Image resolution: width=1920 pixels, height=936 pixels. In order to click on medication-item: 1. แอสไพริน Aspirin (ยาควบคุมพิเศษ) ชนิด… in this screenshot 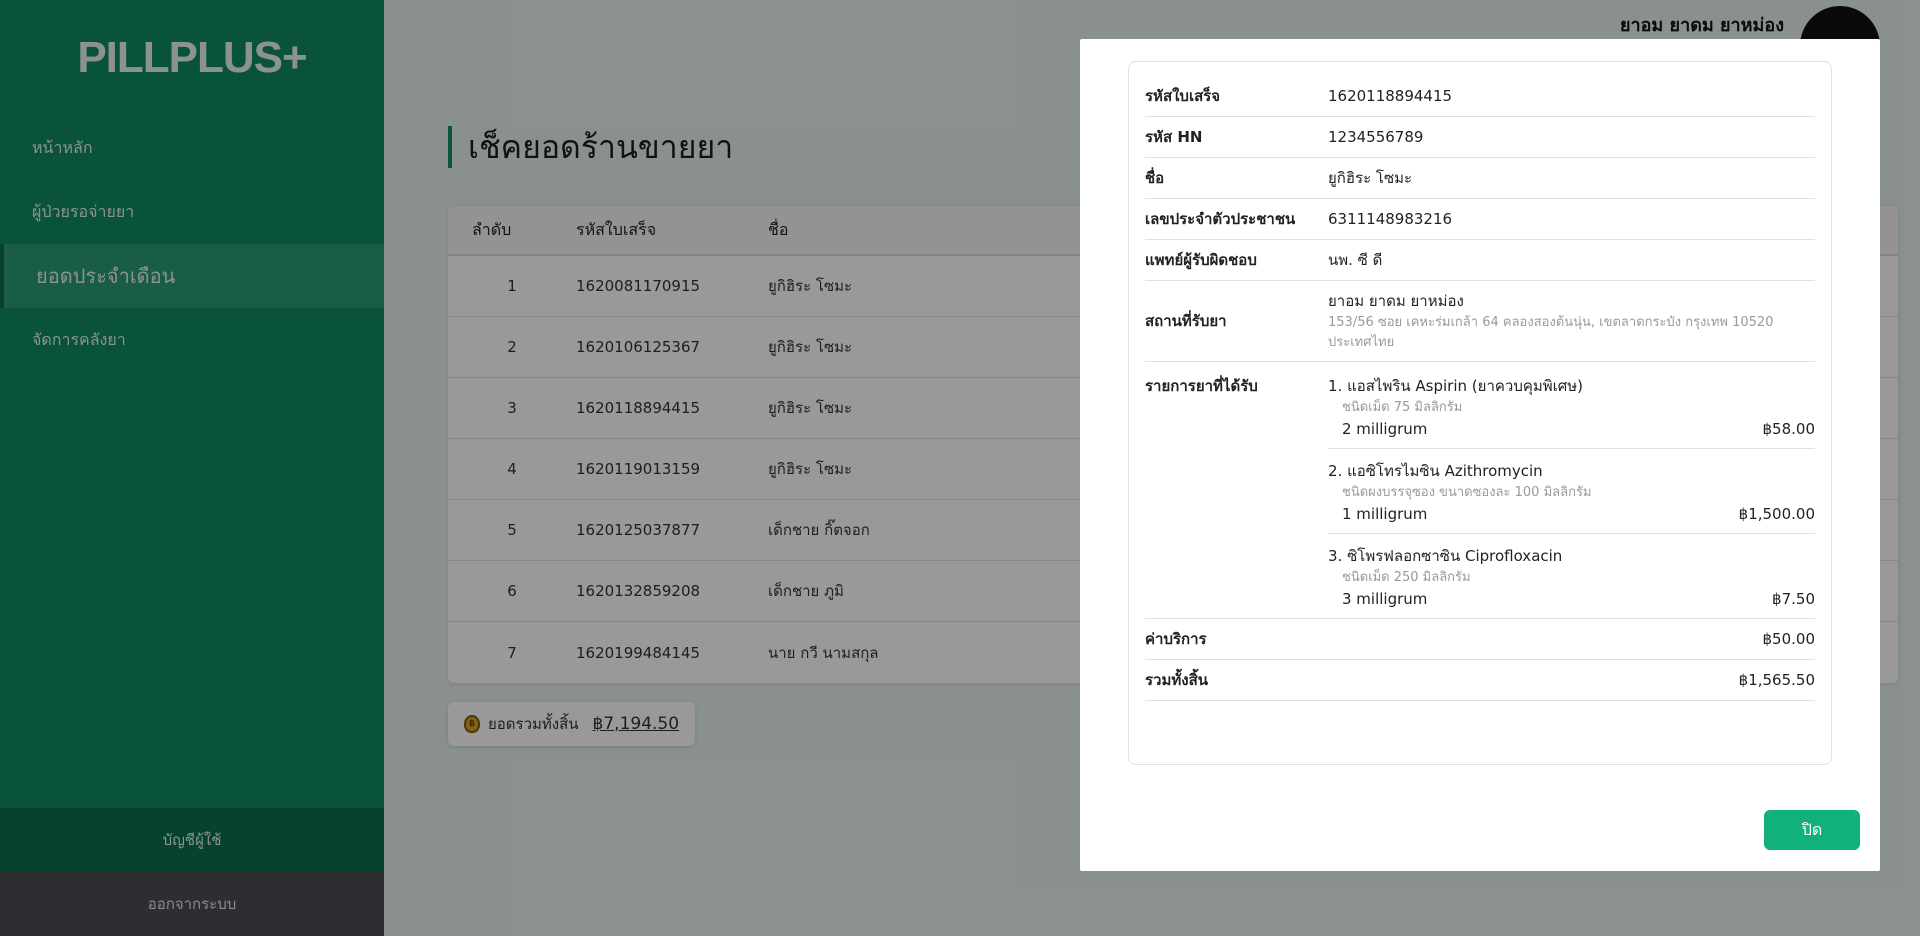, I will do `click(1571, 411)`.